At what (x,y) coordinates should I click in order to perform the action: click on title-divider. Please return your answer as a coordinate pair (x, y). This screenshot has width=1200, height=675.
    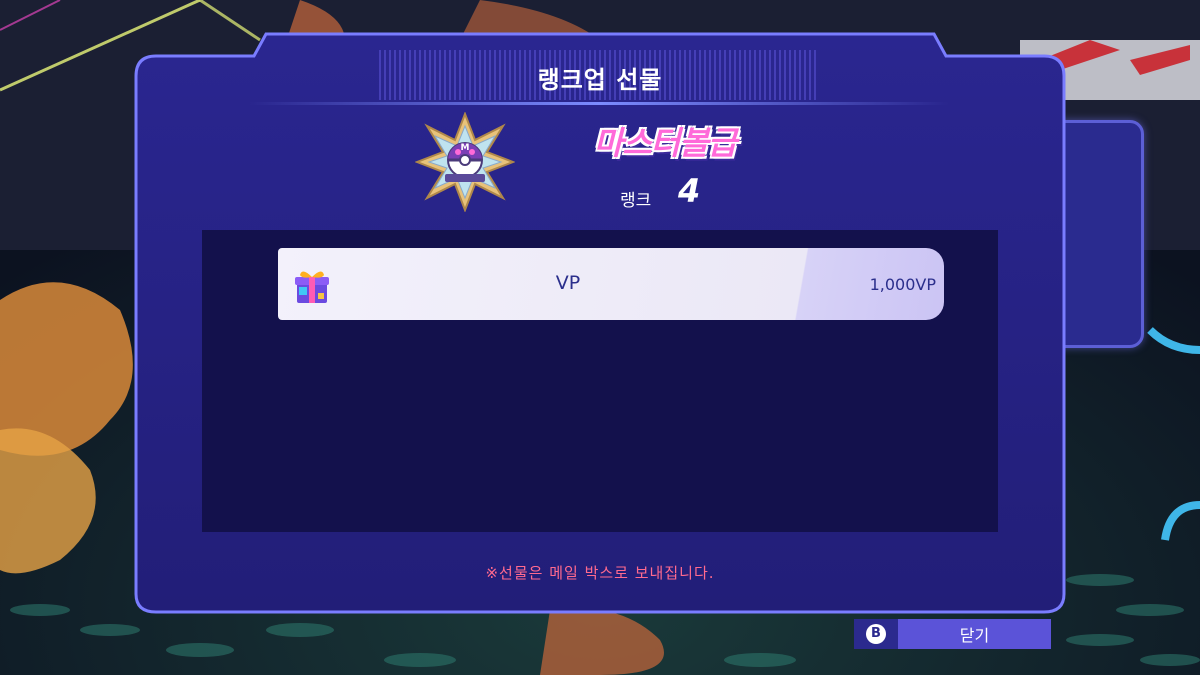
    Looking at the image, I should click on (599, 103).